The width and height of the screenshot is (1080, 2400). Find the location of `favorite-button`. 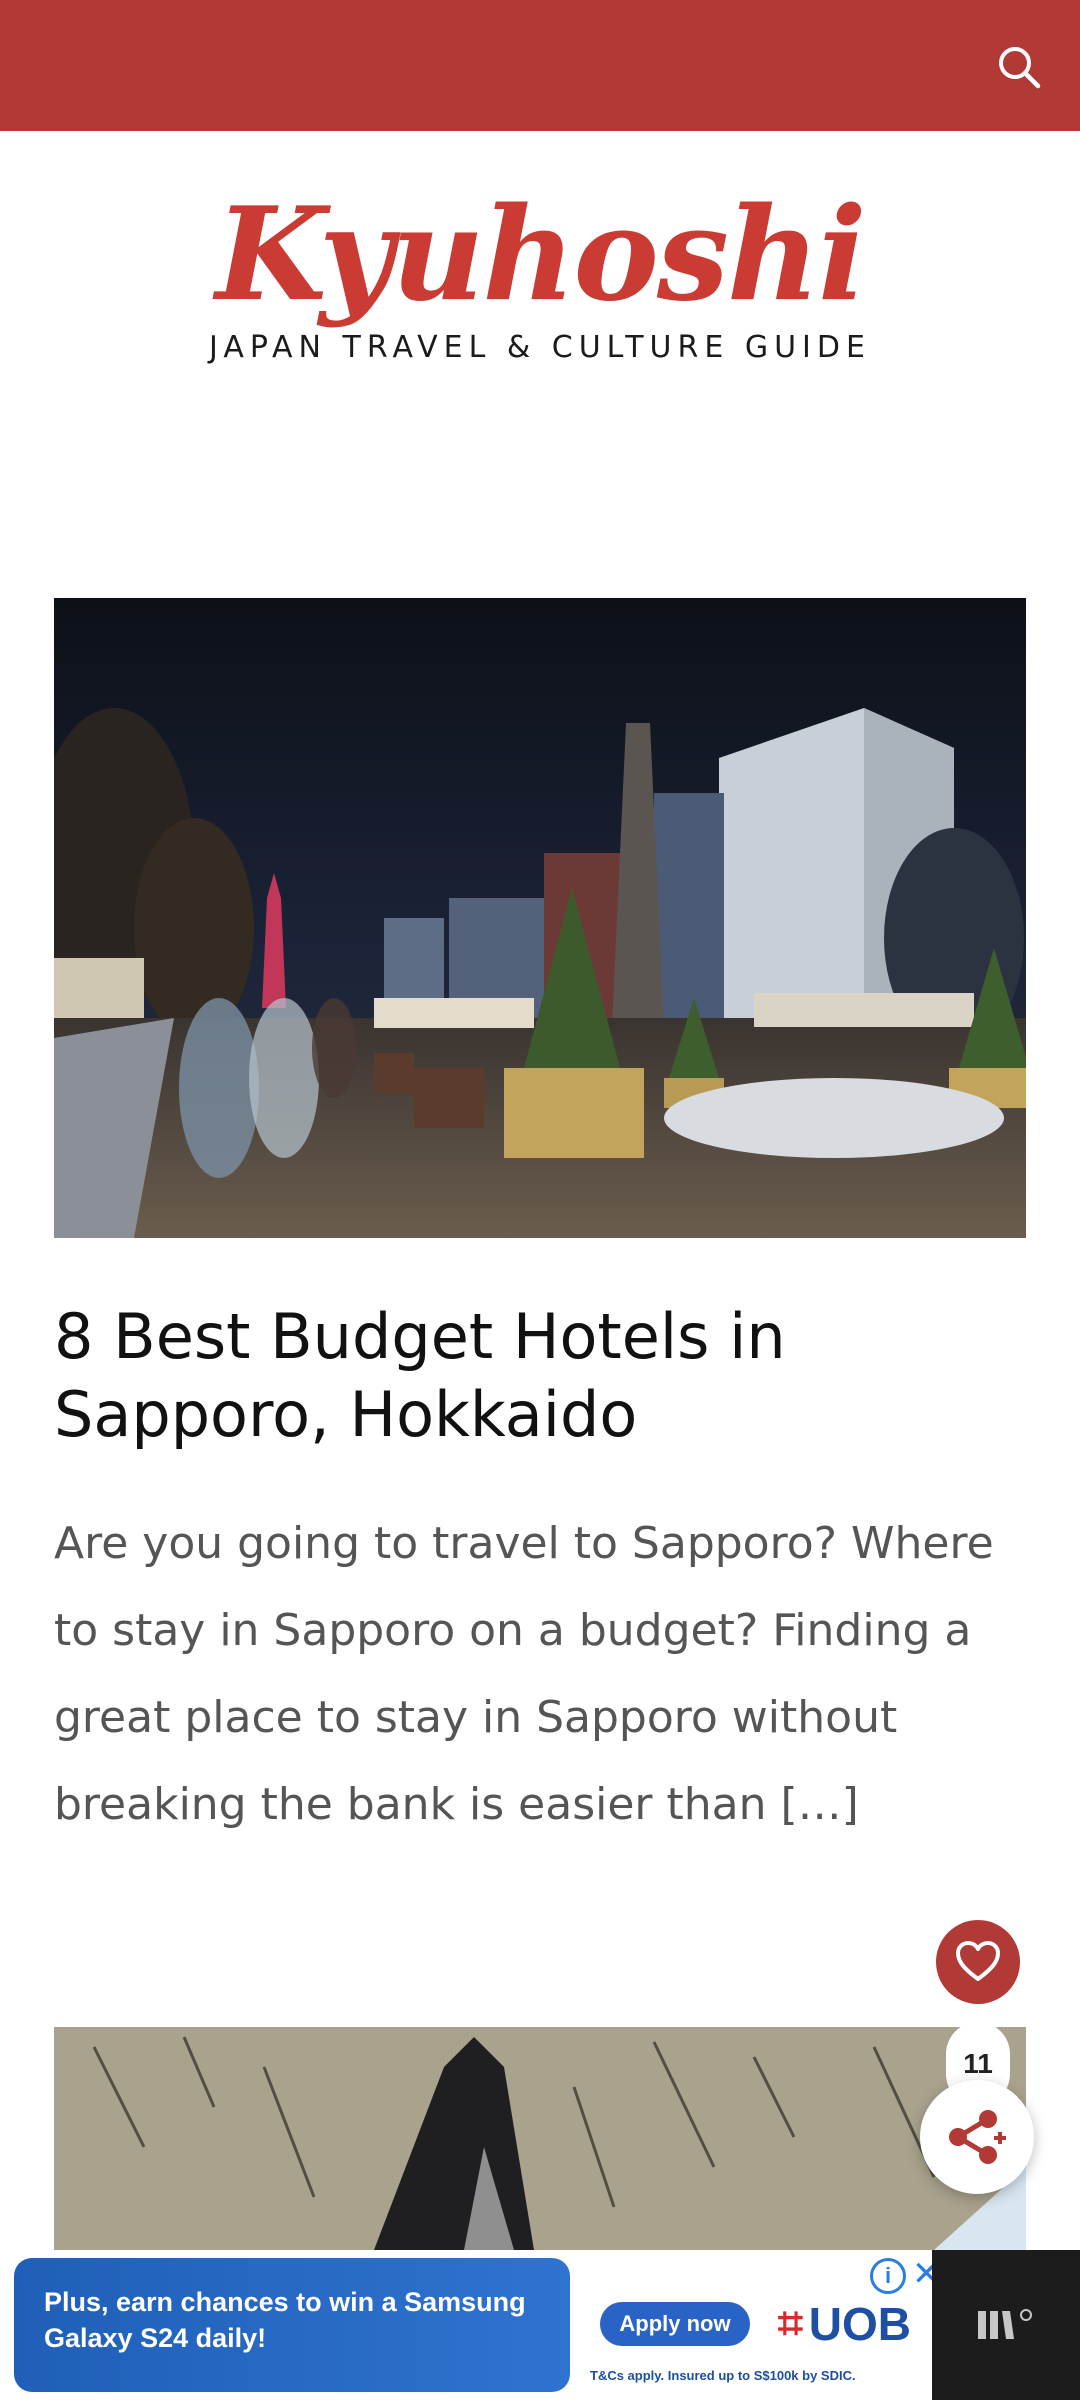

favorite-button is located at coordinates (978, 1962).